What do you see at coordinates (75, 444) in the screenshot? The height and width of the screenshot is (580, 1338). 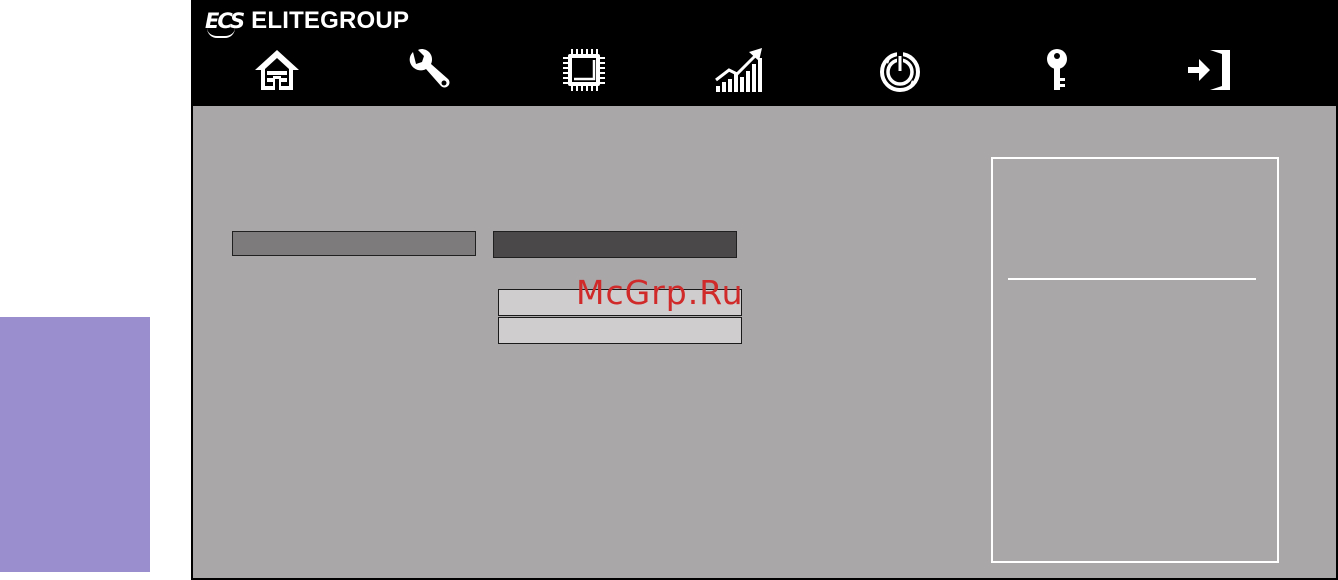 I see `side-color-block` at bounding box center [75, 444].